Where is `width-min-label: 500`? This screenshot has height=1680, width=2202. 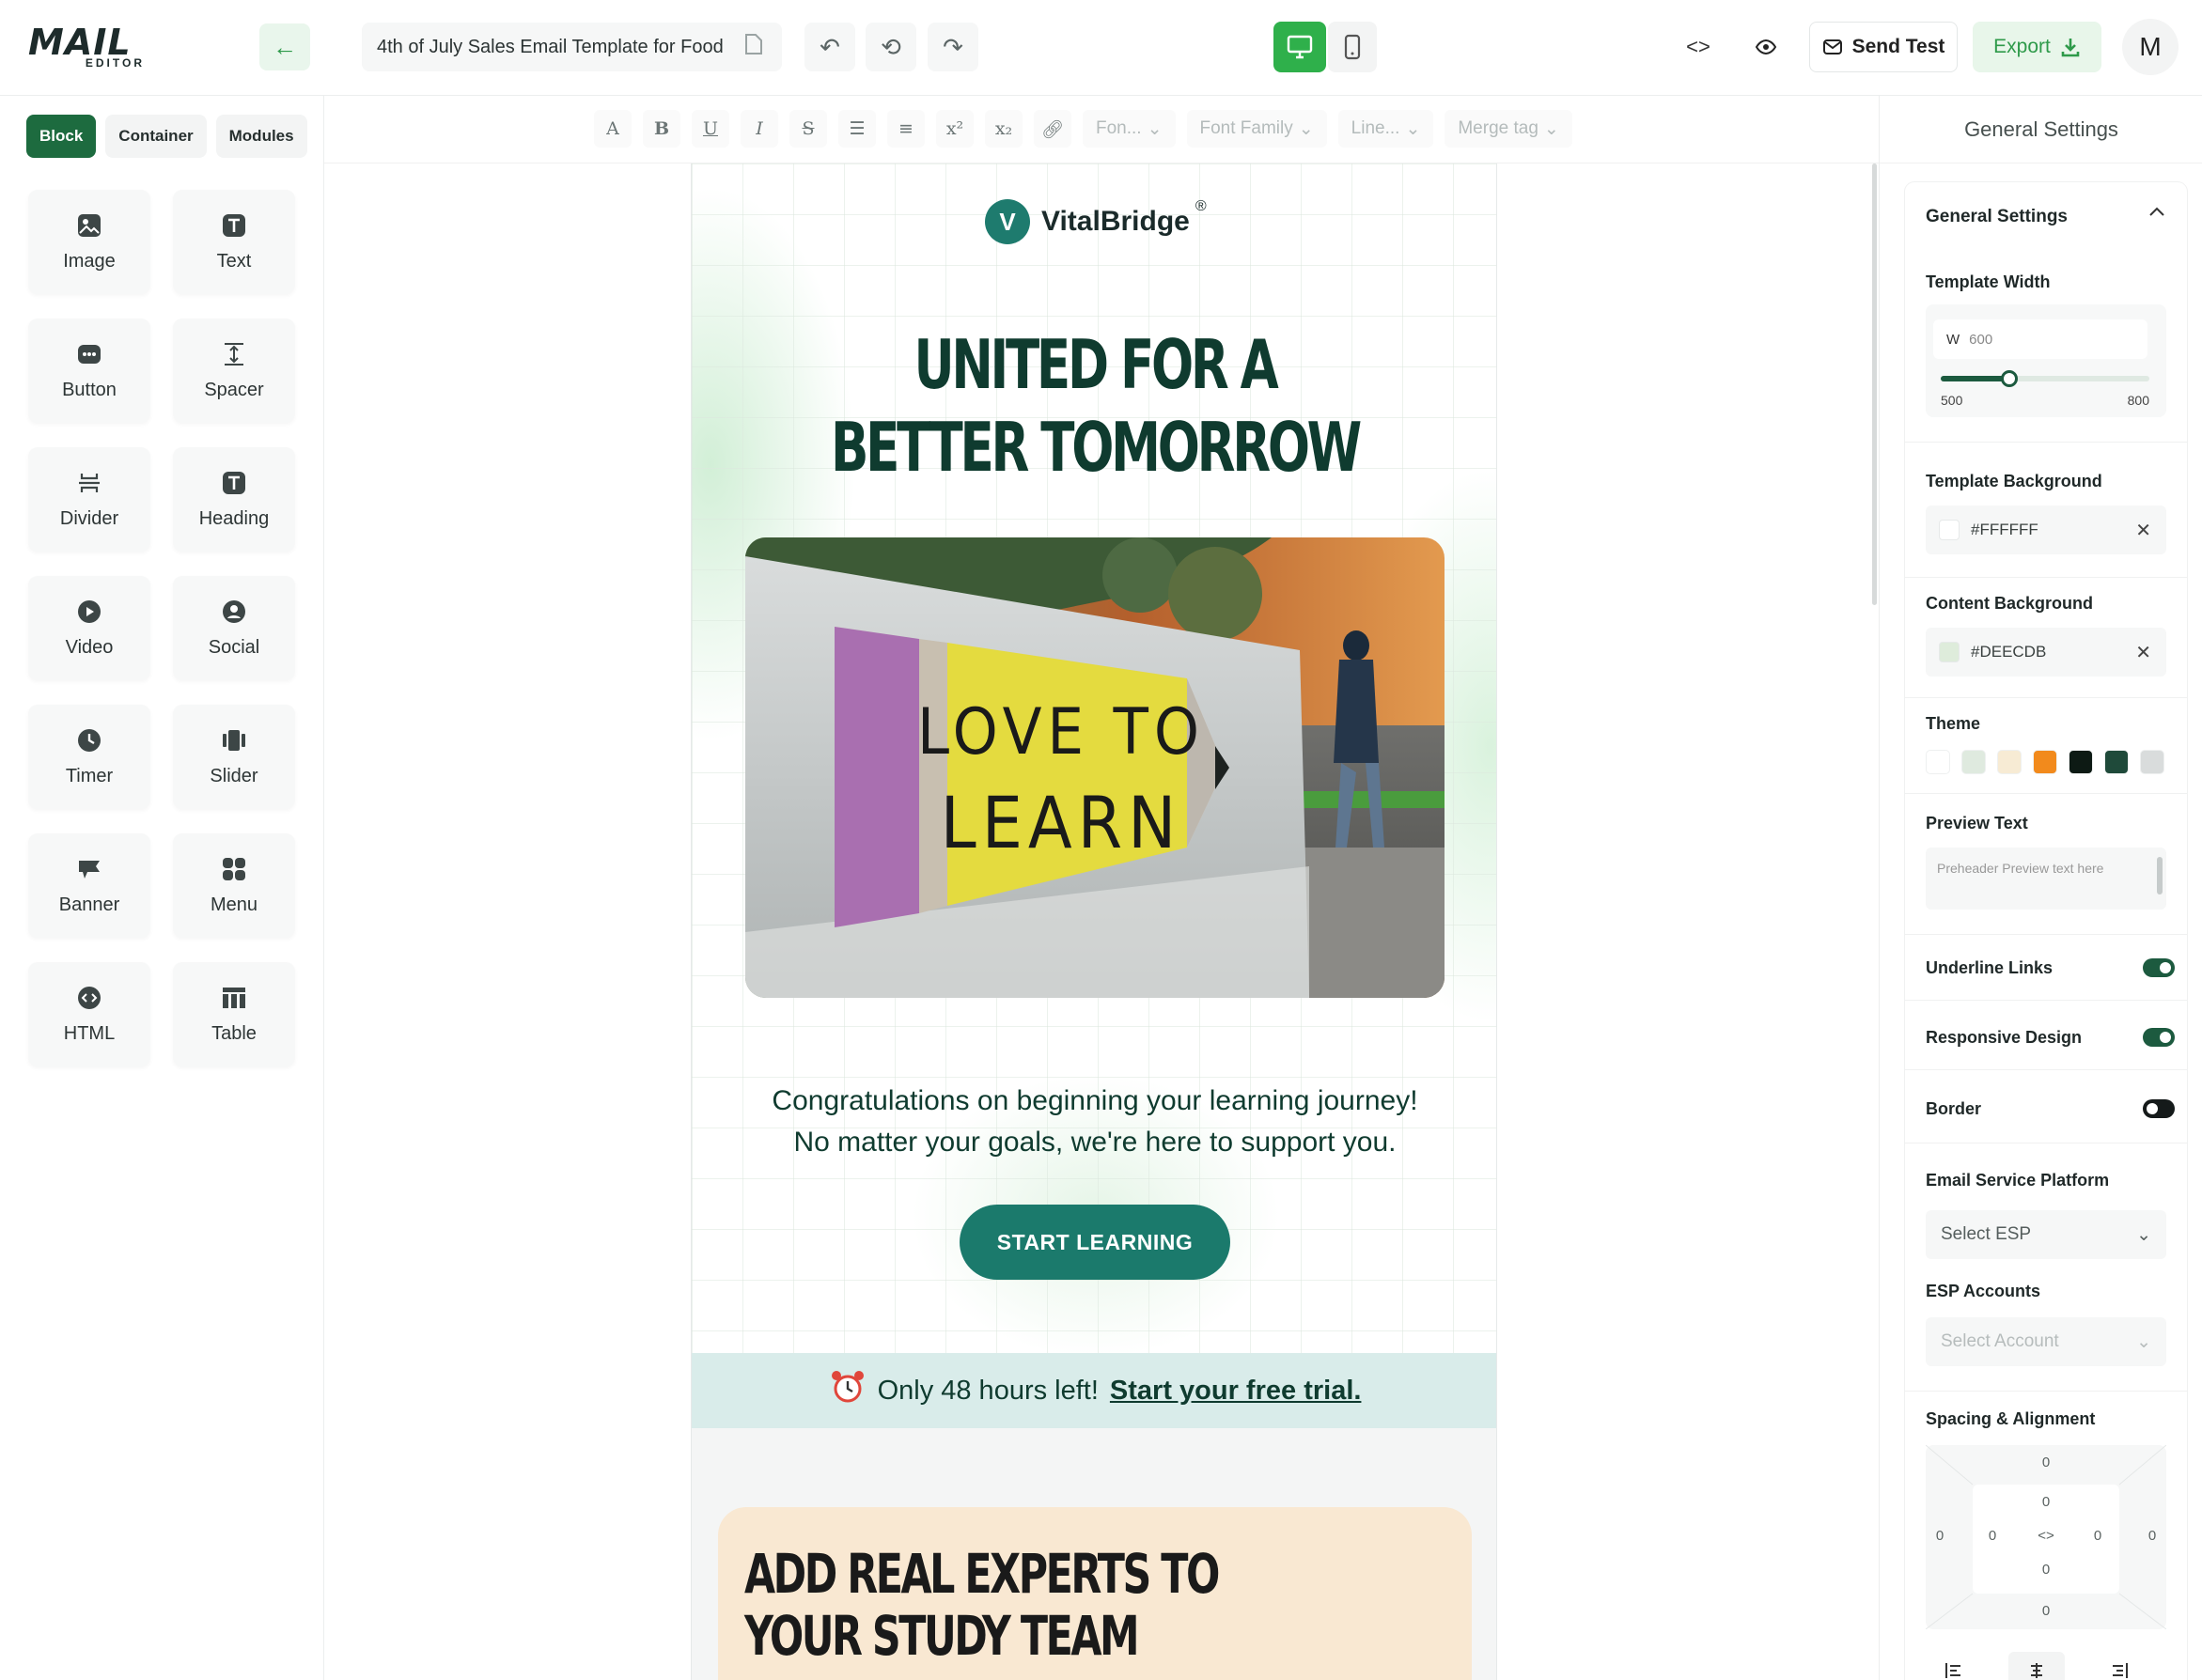
width-min-label: 500 is located at coordinates (1952, 400).